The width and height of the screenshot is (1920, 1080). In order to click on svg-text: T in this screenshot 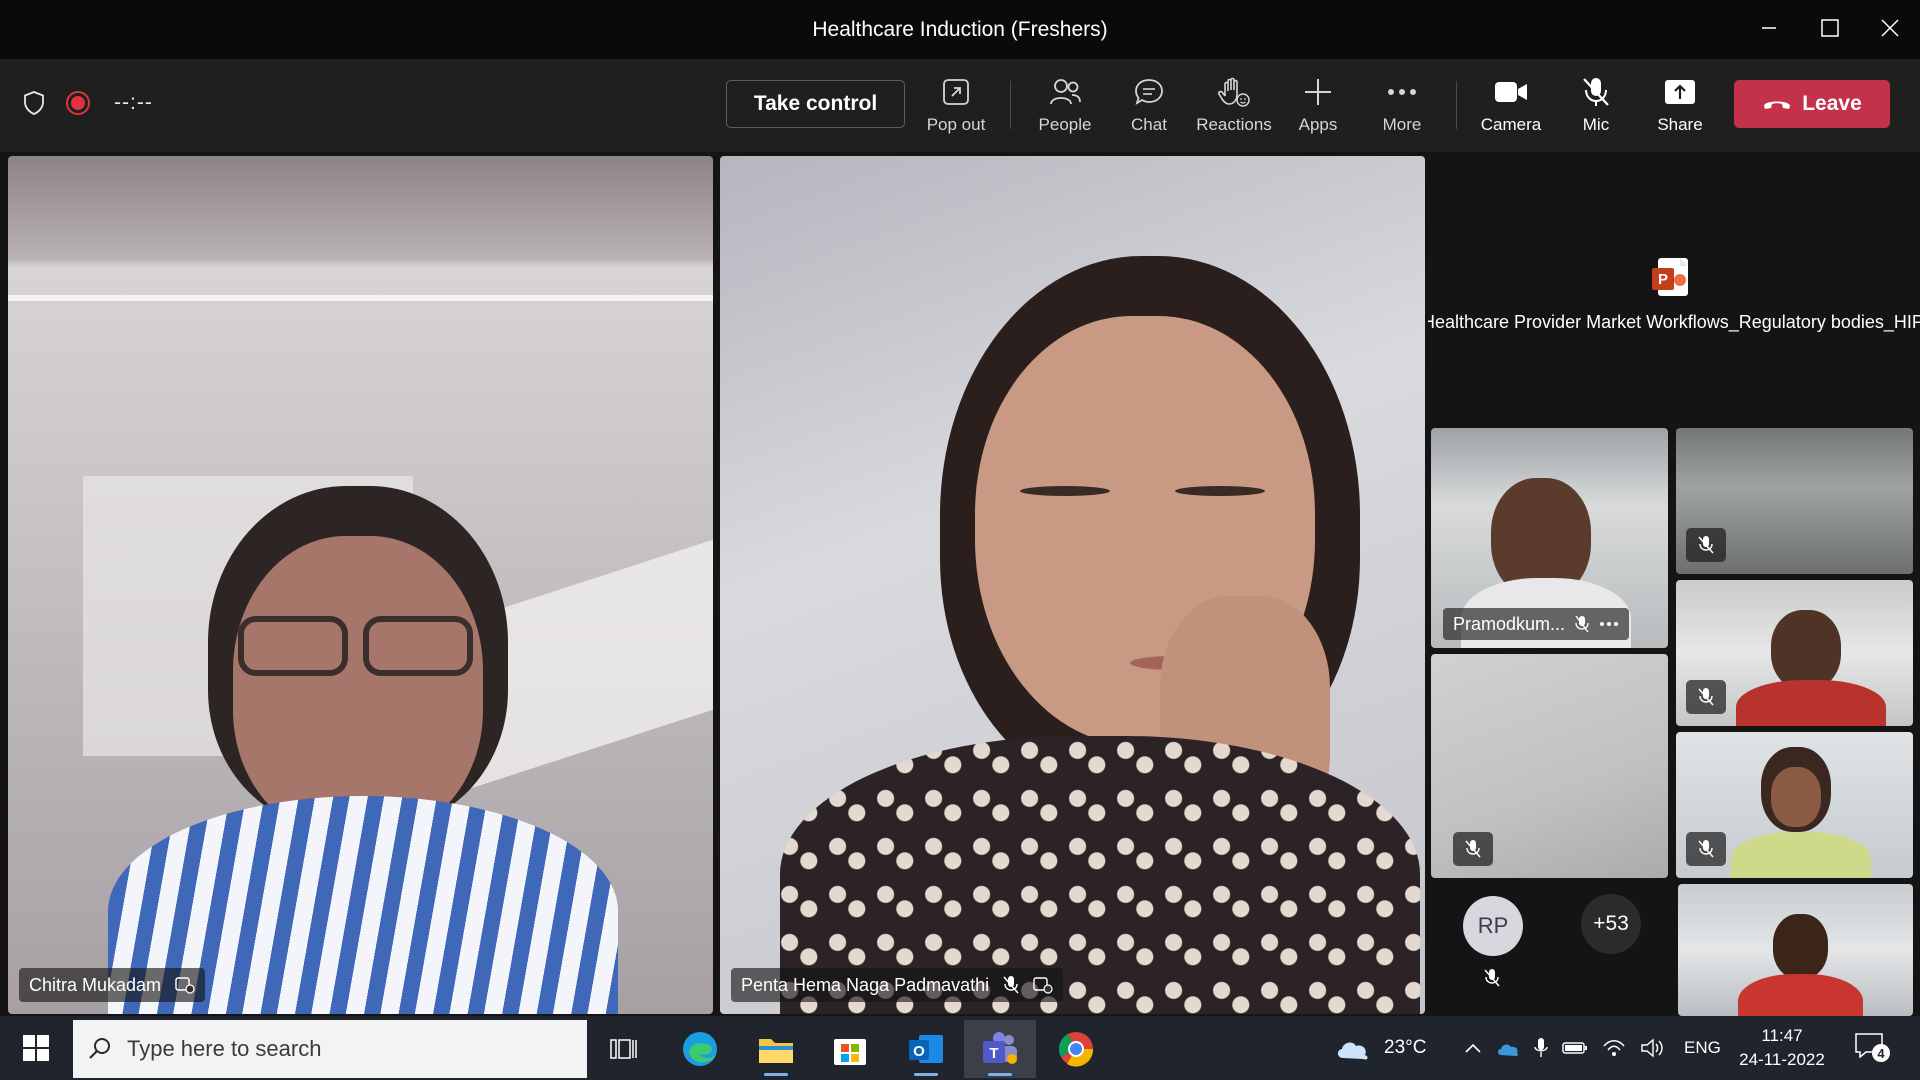, I will do `click(993, 1053)`.